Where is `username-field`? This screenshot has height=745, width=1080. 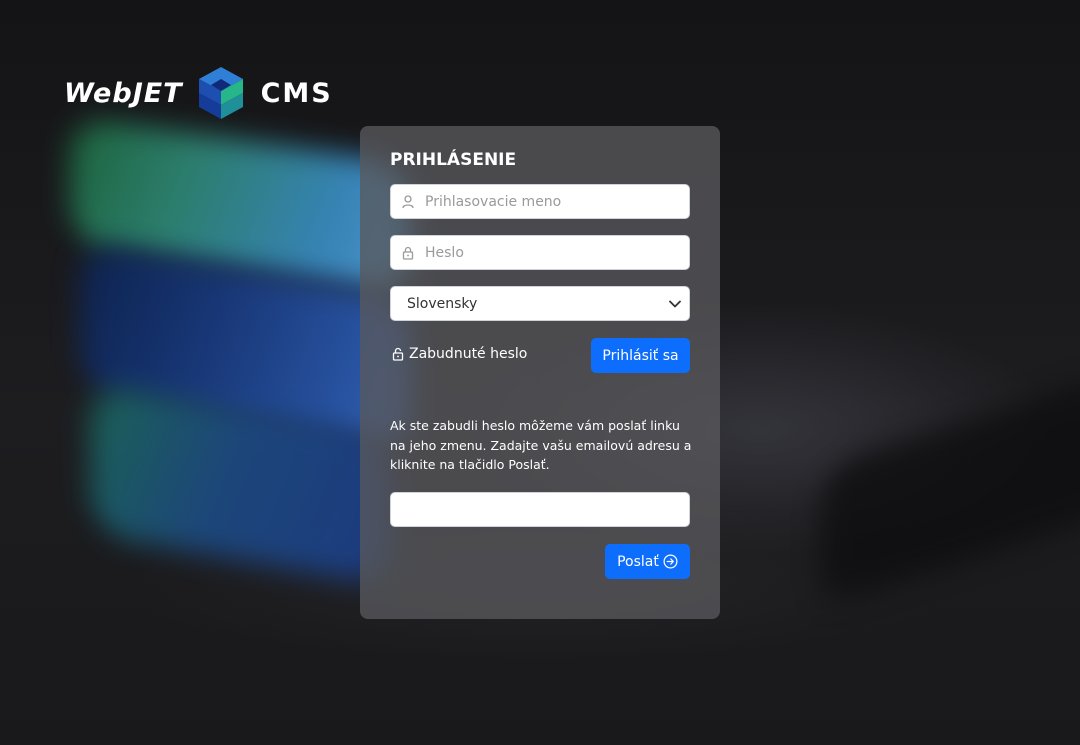 username-field is located at coordinates (540, 201).